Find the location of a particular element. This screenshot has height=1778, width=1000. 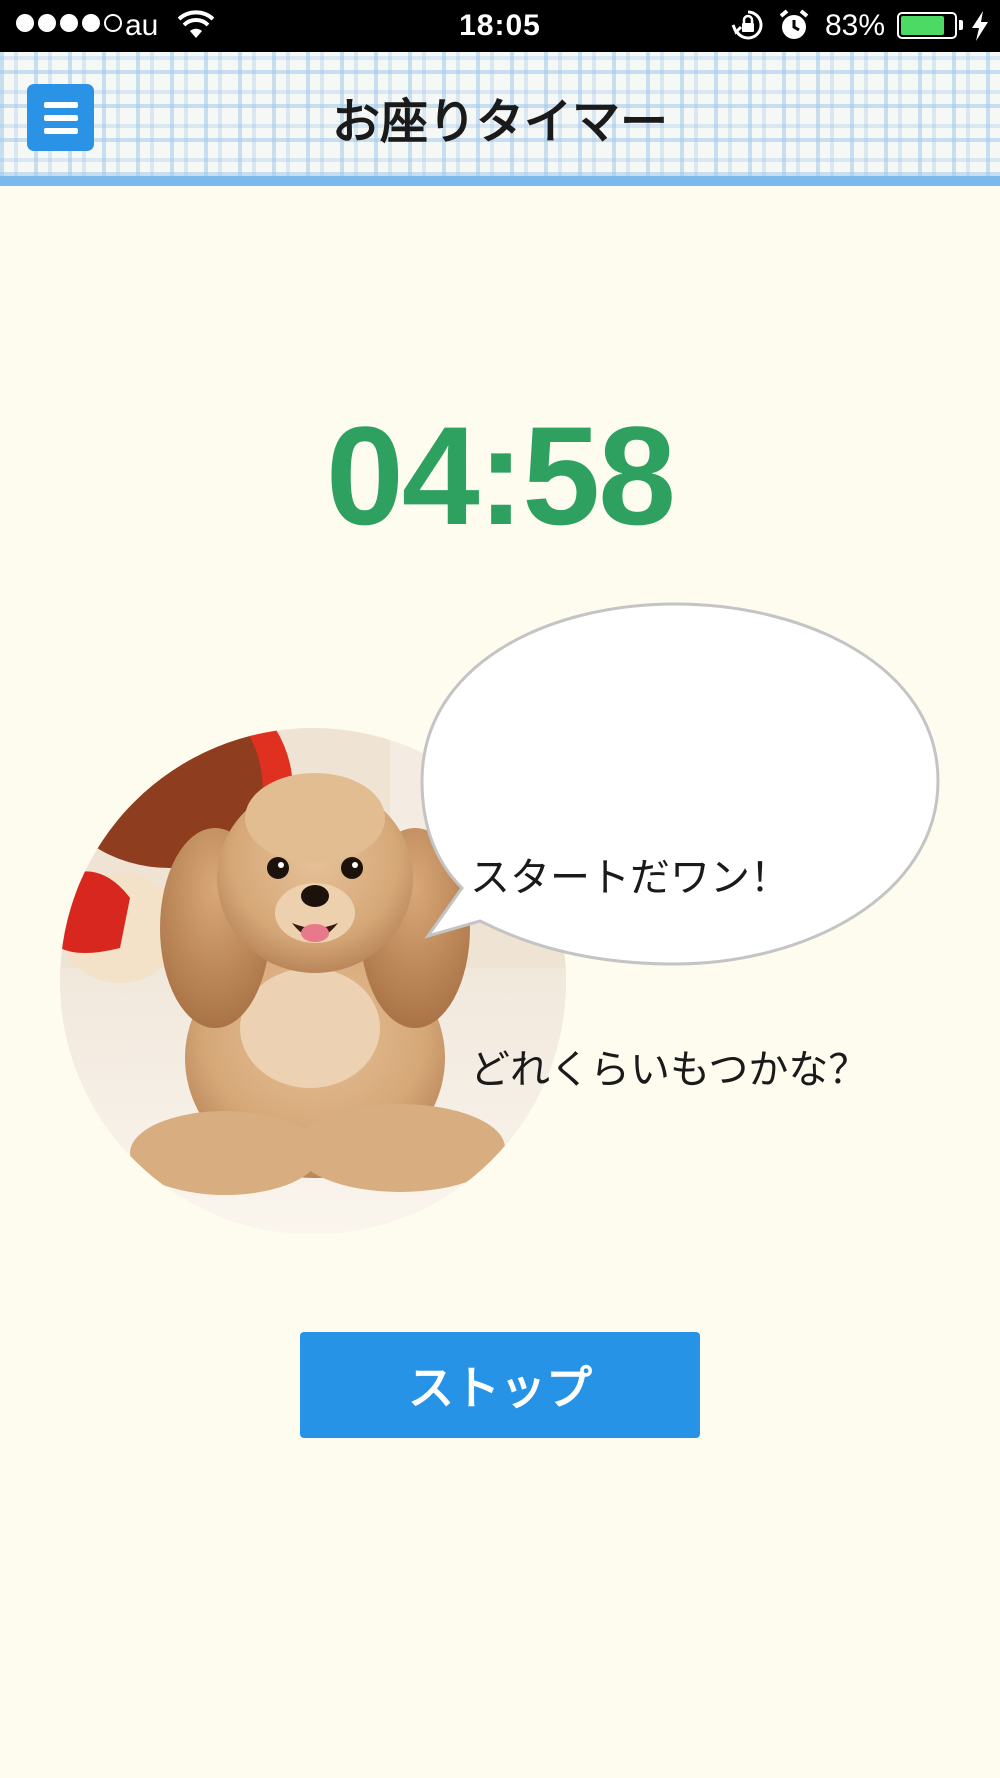

charging-bolt-icon is located at coordinates (980, 30).